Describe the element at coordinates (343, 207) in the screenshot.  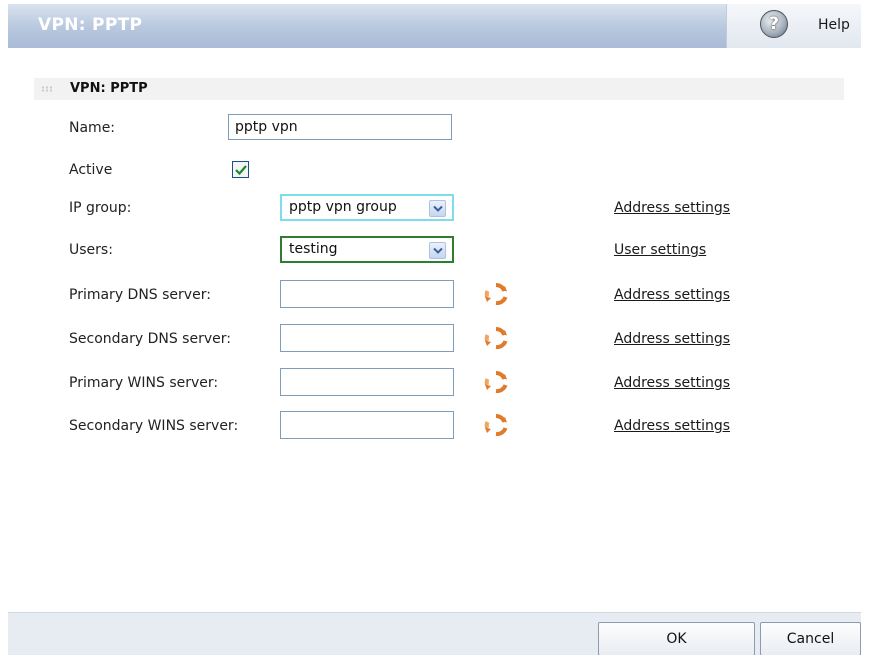
I see `ip-group-value: pptp vpn group` at that location.